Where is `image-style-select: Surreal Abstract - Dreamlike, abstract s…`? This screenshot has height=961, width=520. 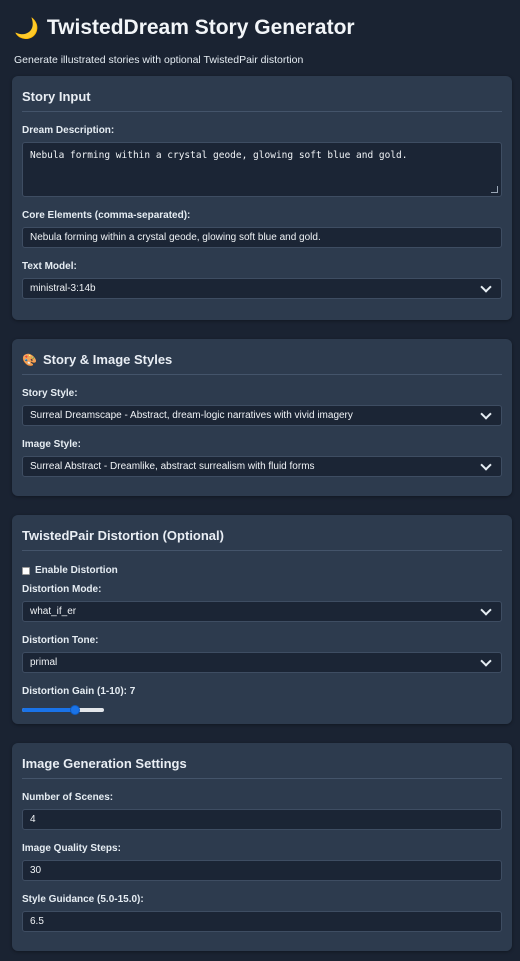
image-style-select: Surreal Abstract - Dreamlike, abstract s… is located at coordinates (262, 466).